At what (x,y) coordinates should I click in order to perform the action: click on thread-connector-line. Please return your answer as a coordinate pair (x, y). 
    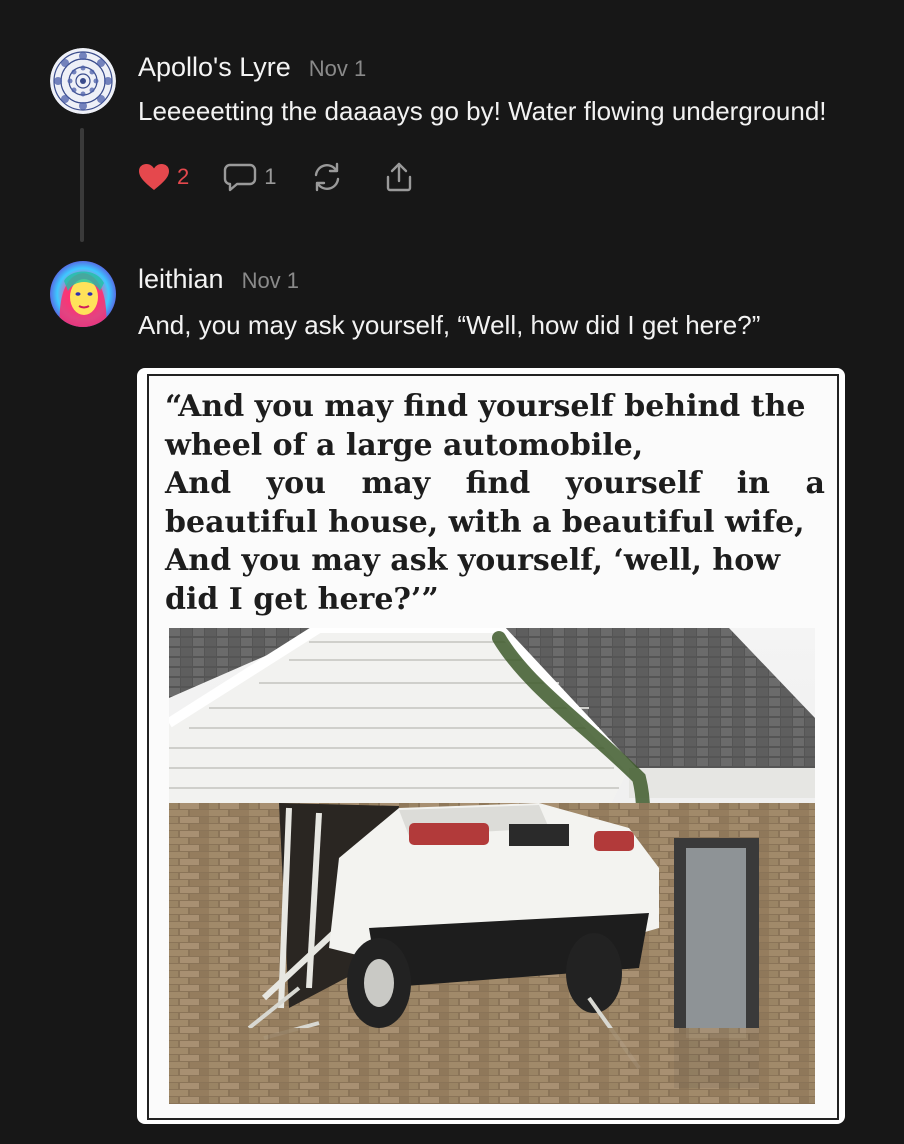
    Looking at the image, I should click on (82, 185).